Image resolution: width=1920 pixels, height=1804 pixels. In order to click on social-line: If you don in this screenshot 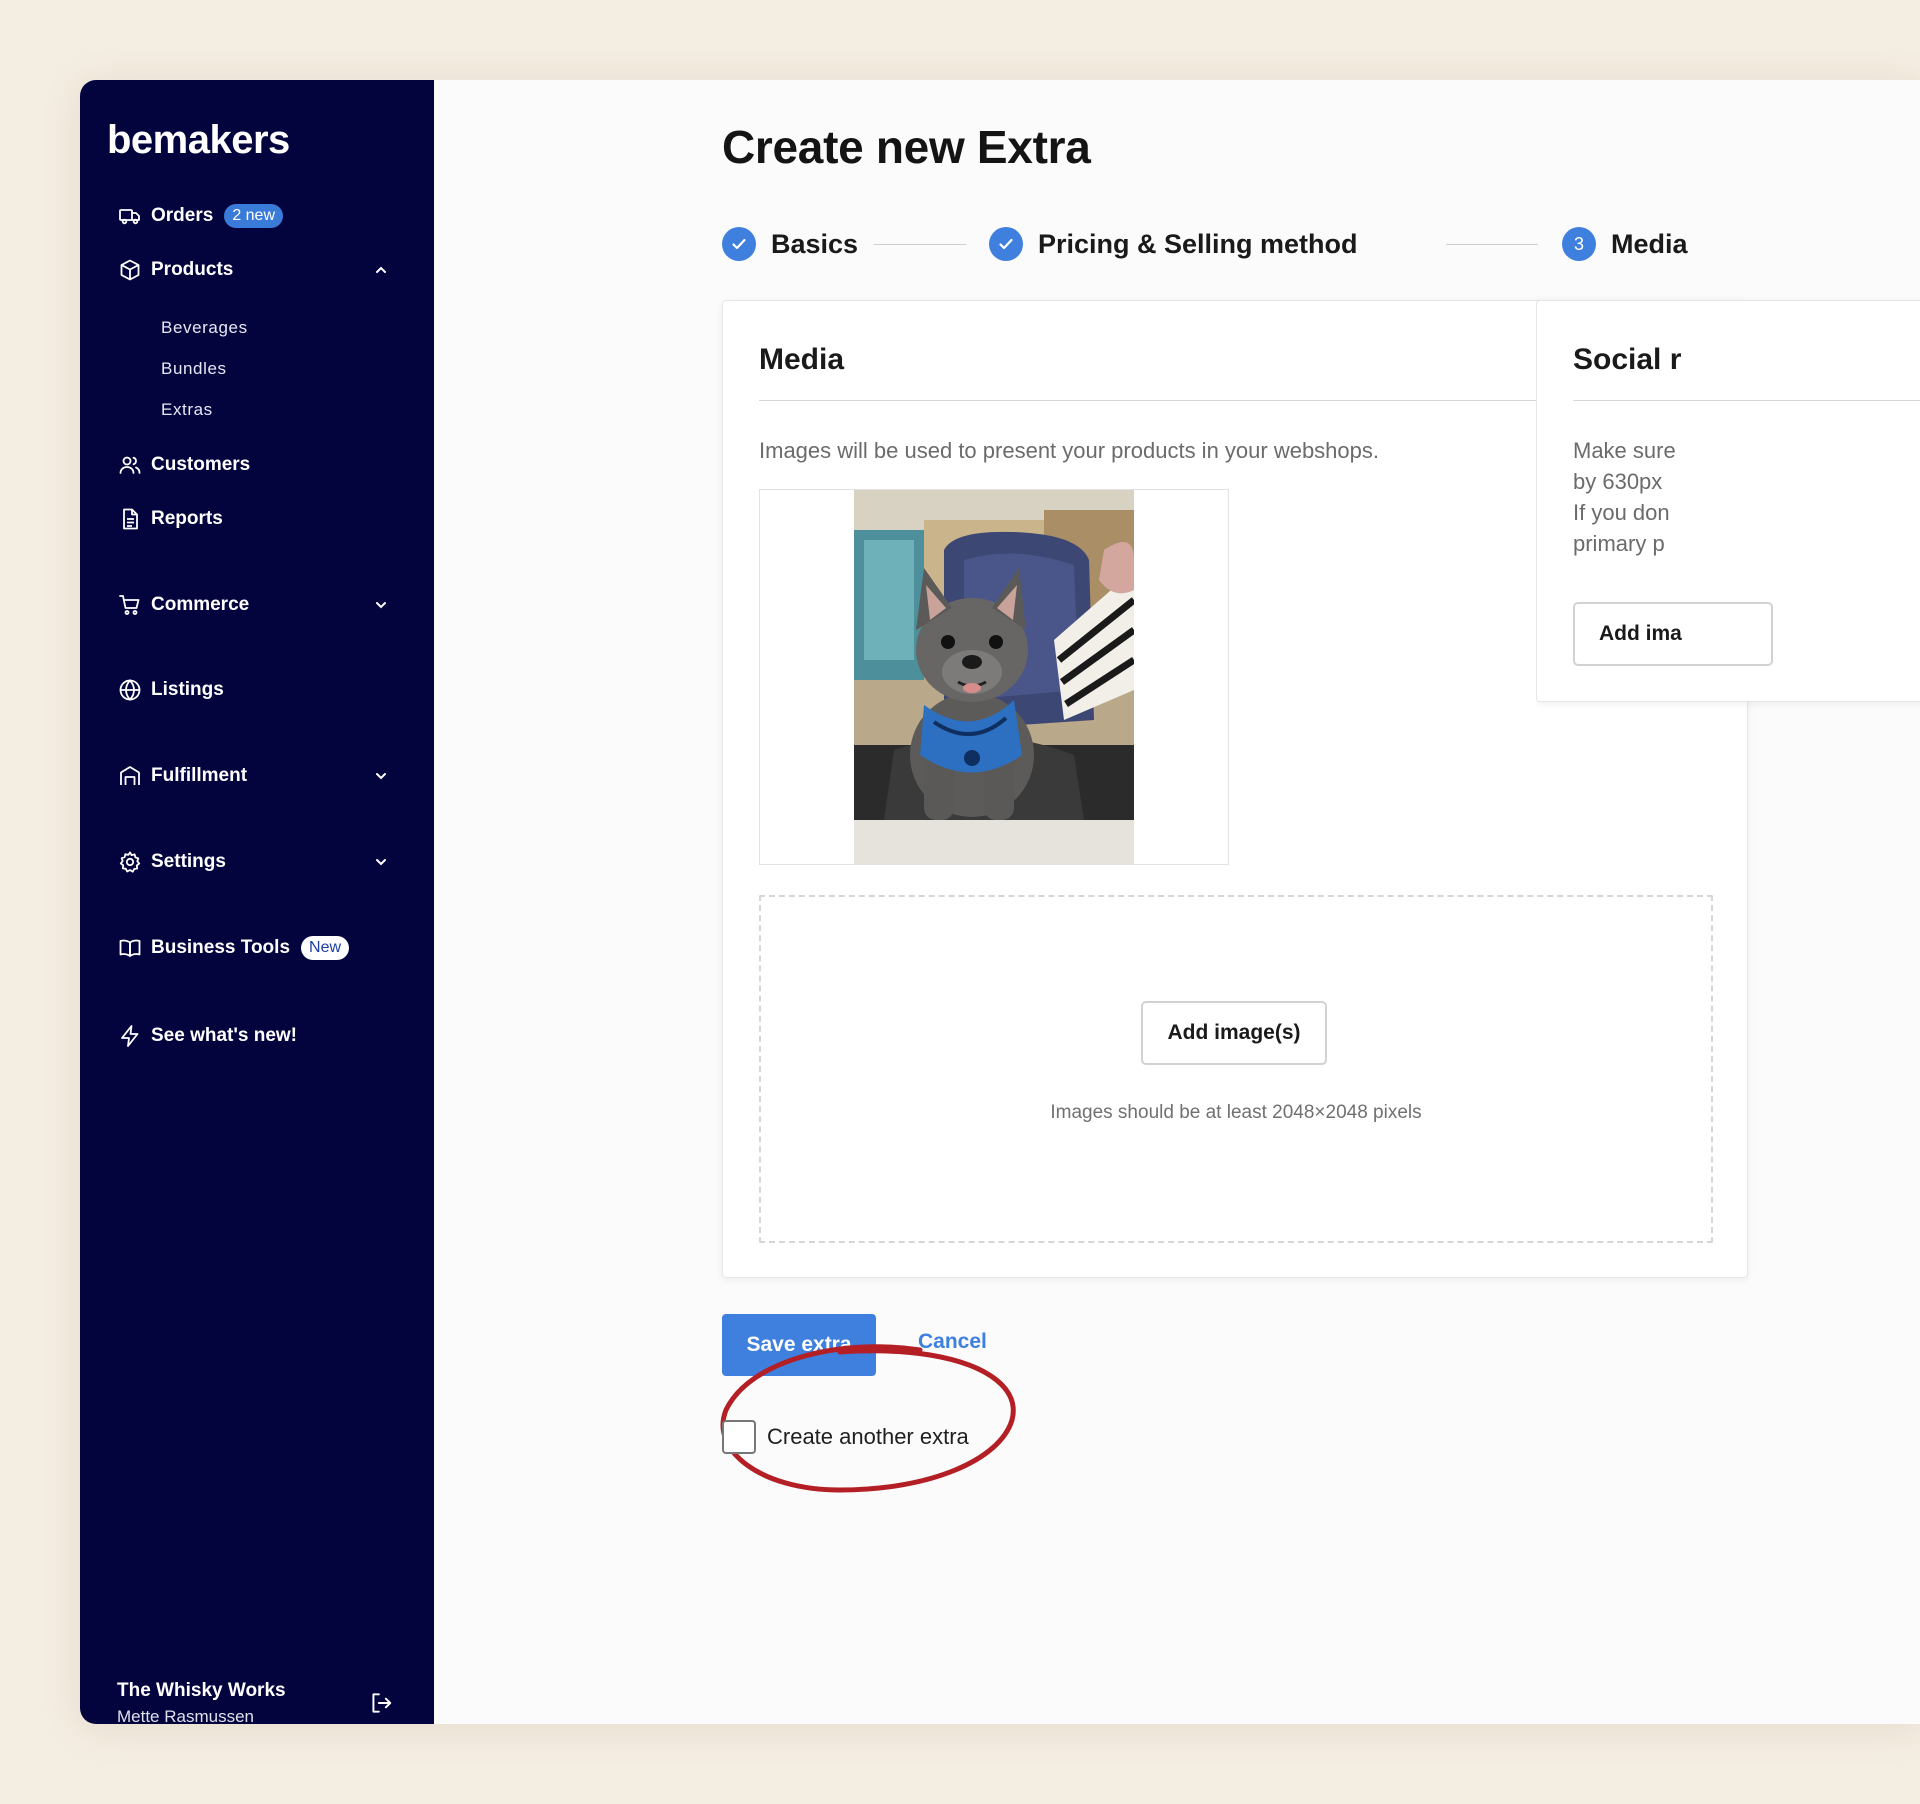, I will do `click(1621, 512)`.